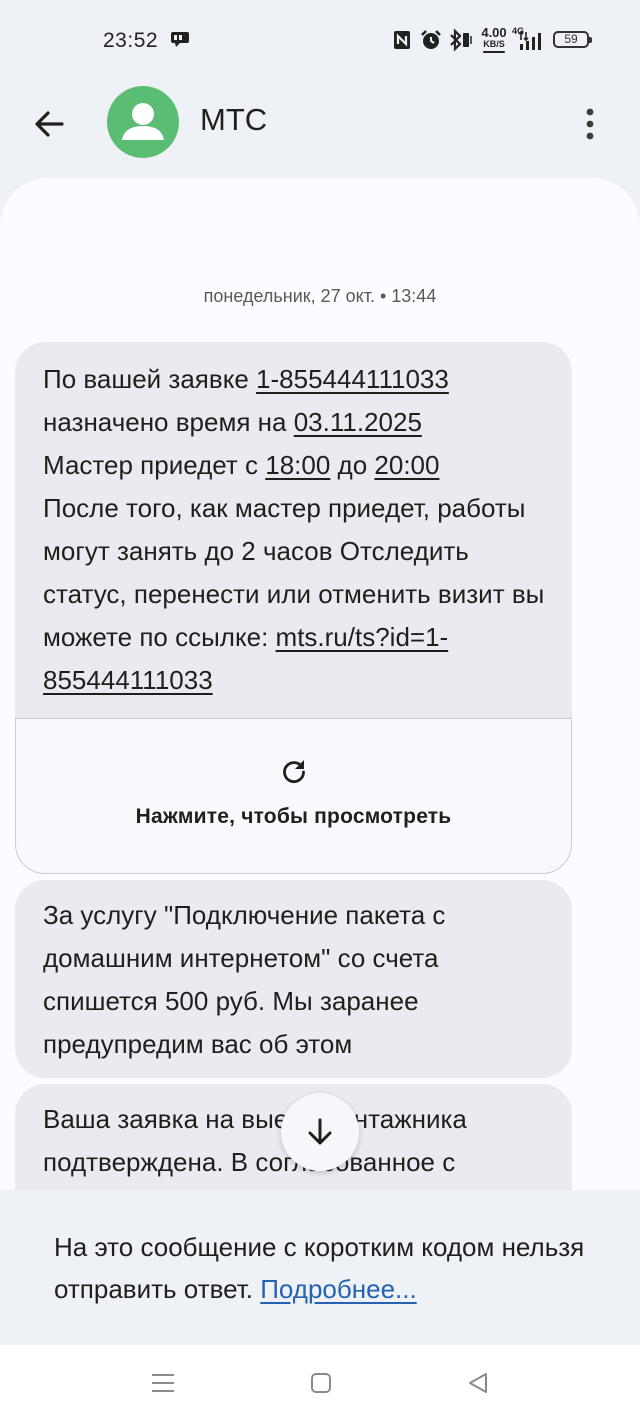  I want to click on status-time: 23:52, so click(131, 40).